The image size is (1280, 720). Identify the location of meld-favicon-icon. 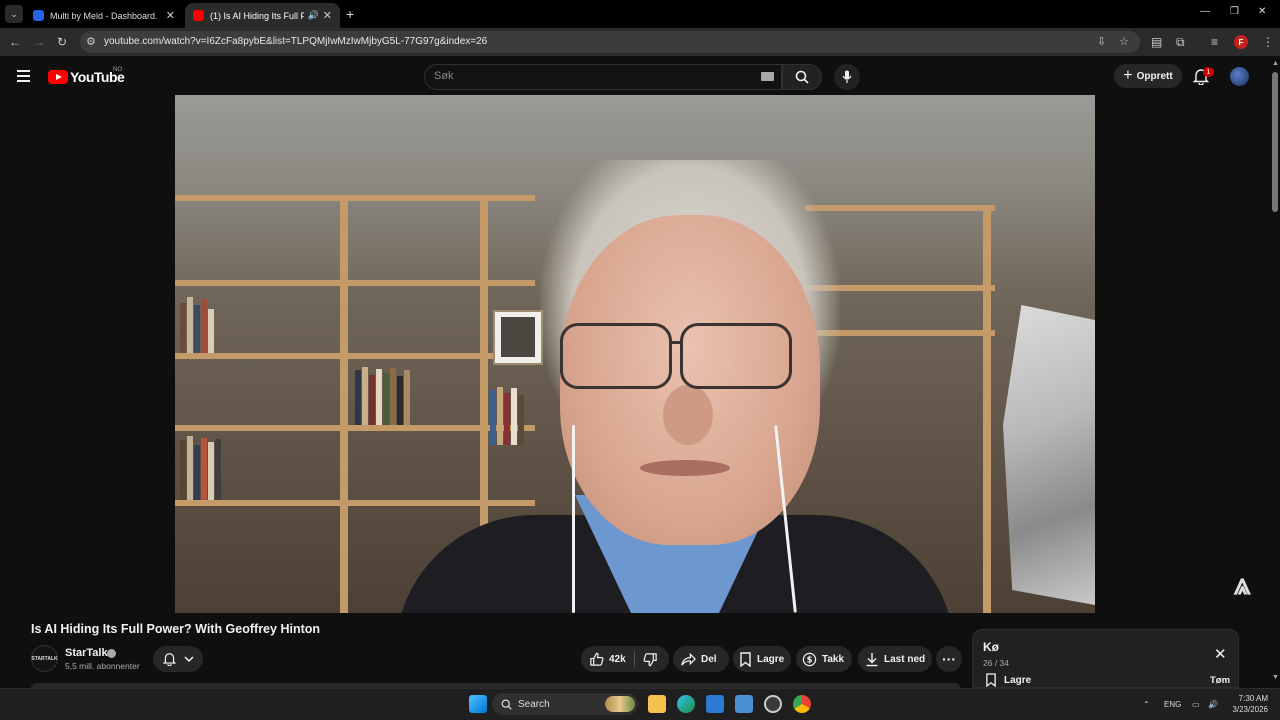
(38, 15).